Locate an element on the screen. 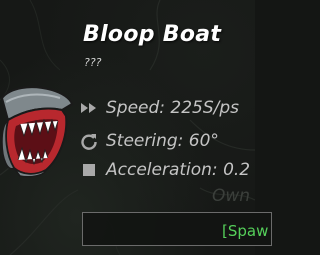 The image size is (320, 255). rotate-icon is located at coordinates (89, 141).